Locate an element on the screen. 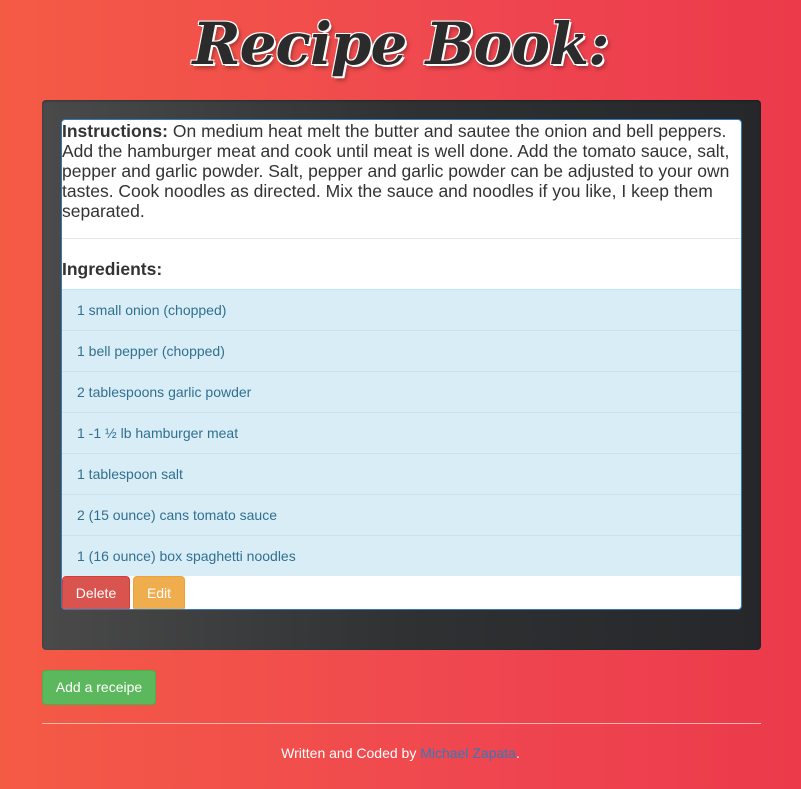 This screenshot has height=789, width=801. list-item: 1 small onion (chopped) is located at coordinates (401, 310).